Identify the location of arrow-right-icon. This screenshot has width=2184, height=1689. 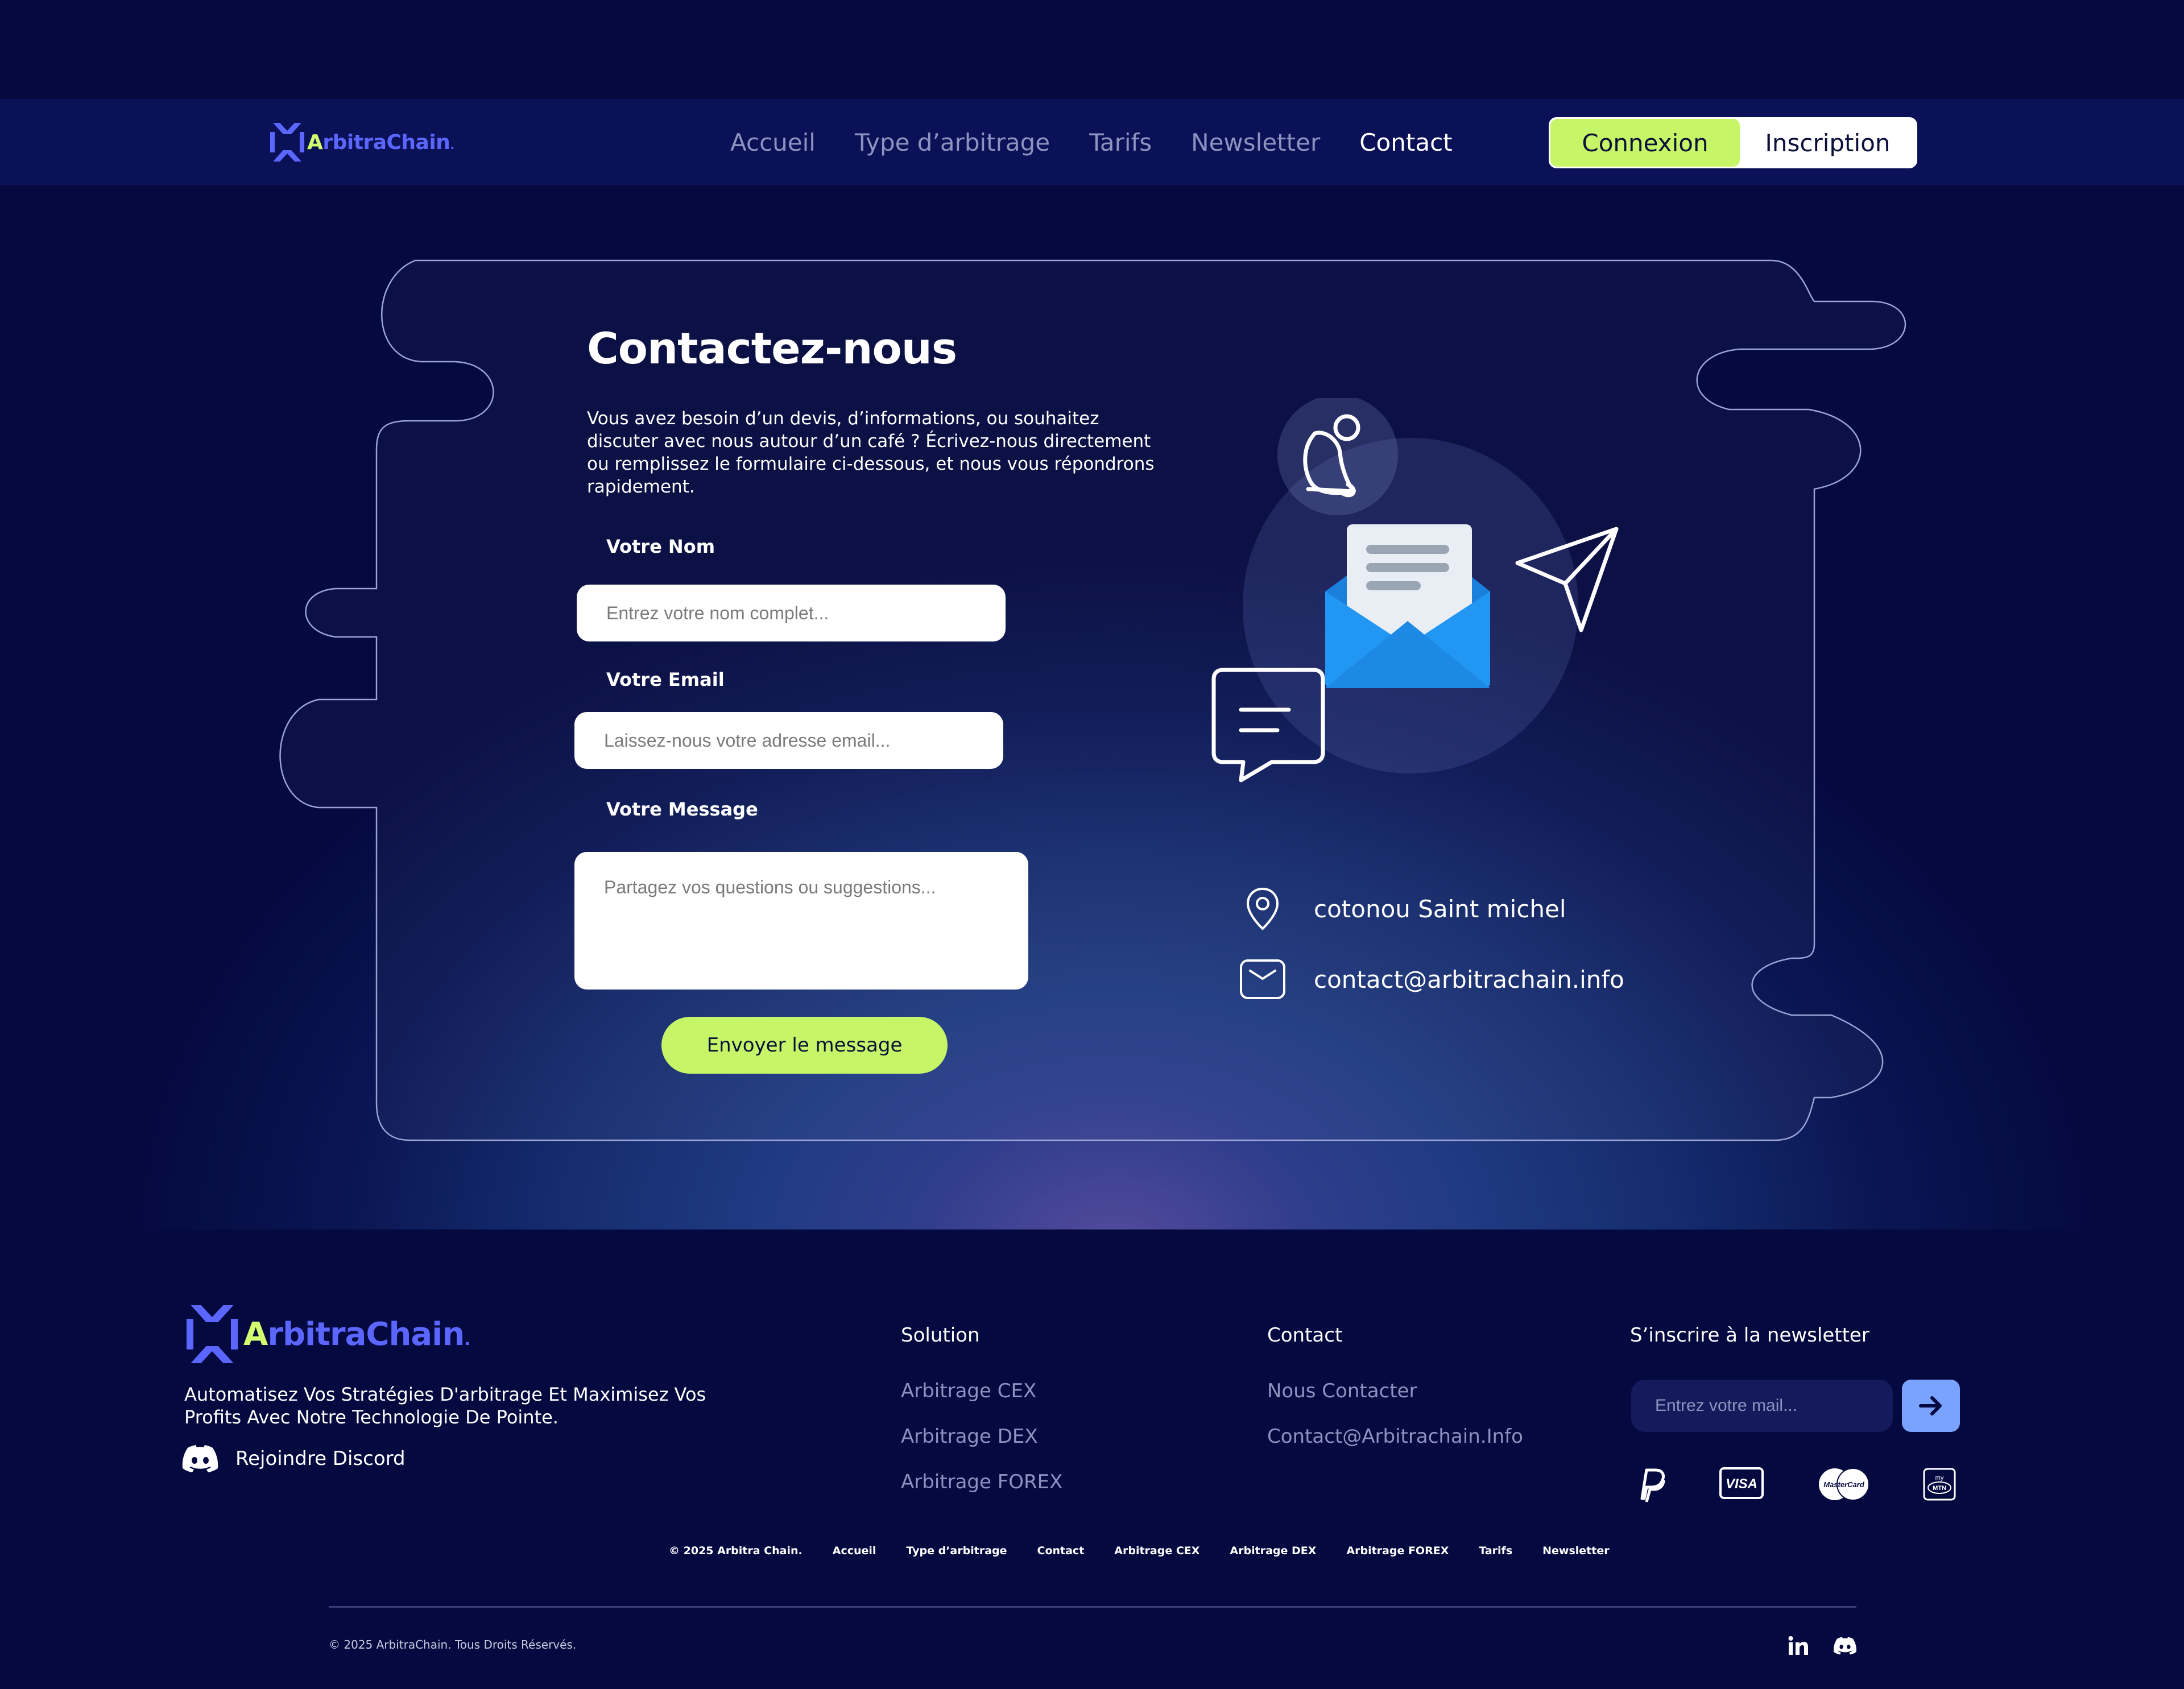
(1930, 1405).